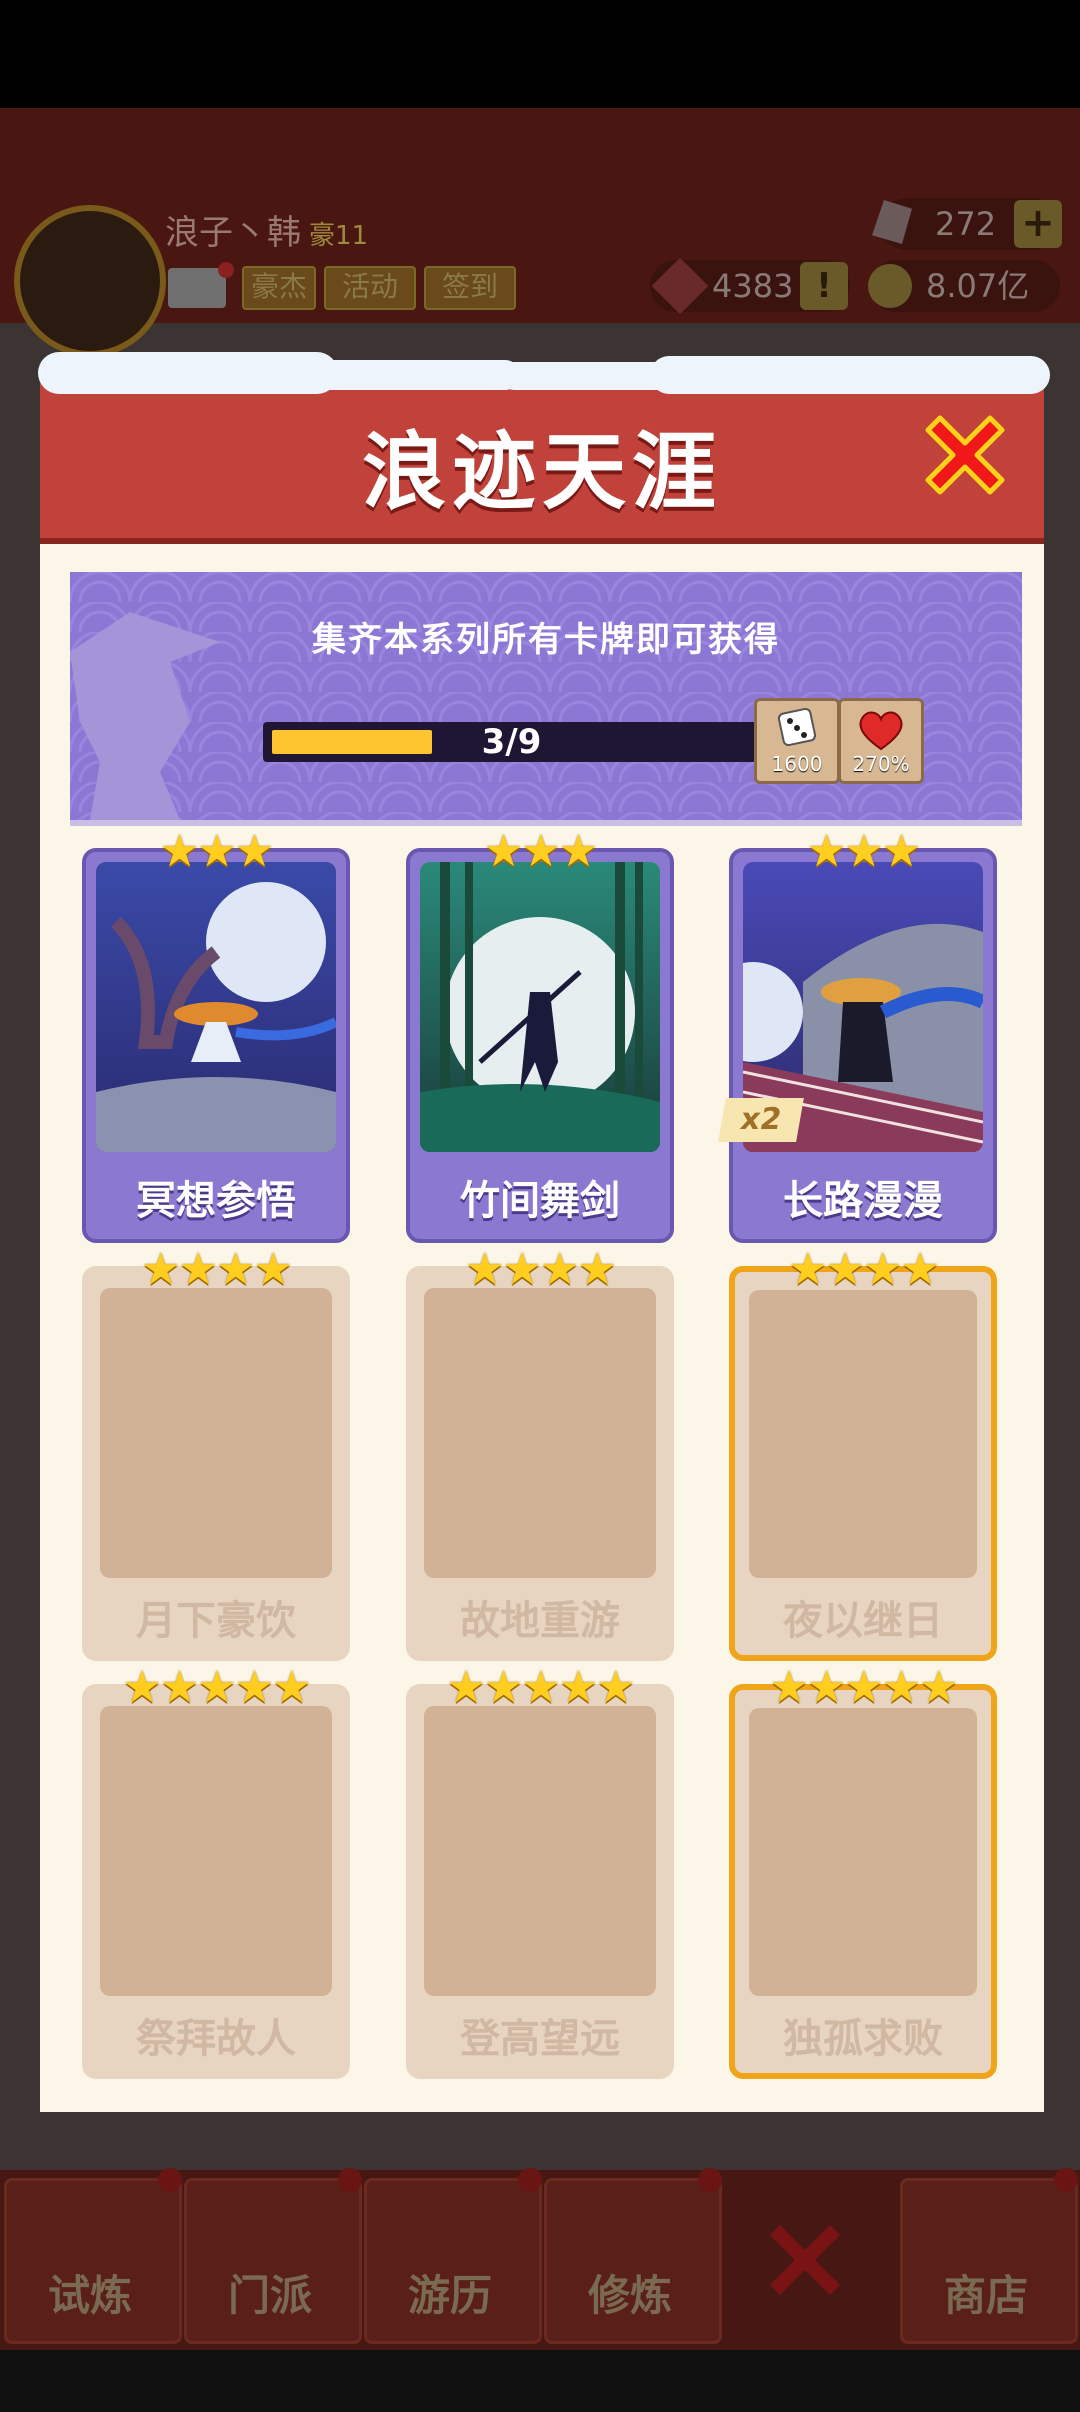 This screenshot has height=2412, width=1080. Describe the element at coordinates (1038, 224) in the screenshot. I see `add-gems-button: +` at that location.